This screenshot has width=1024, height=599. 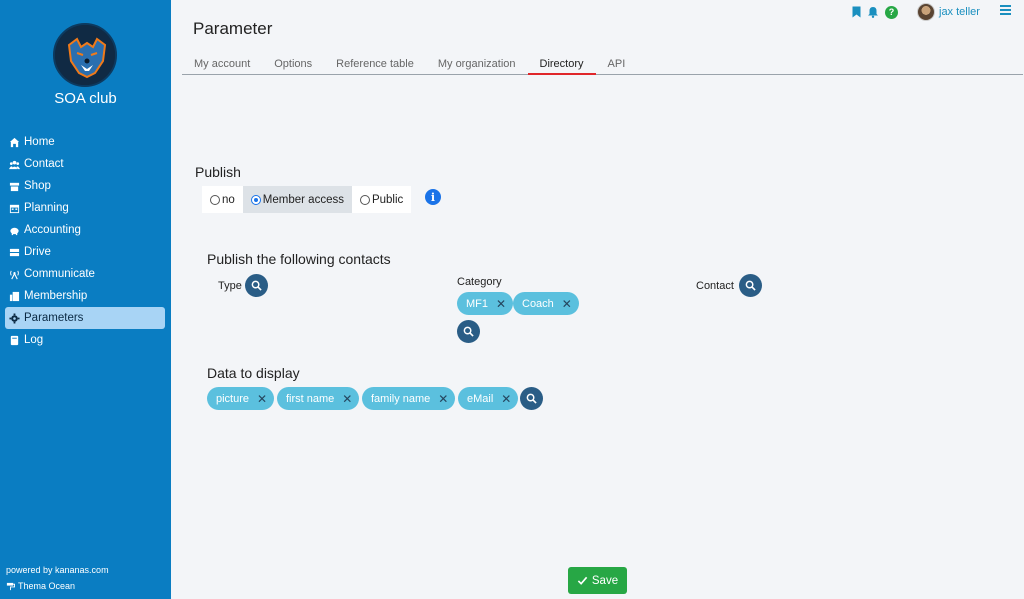 I want to click on chip-label: picture, so click(x=233, y=398).